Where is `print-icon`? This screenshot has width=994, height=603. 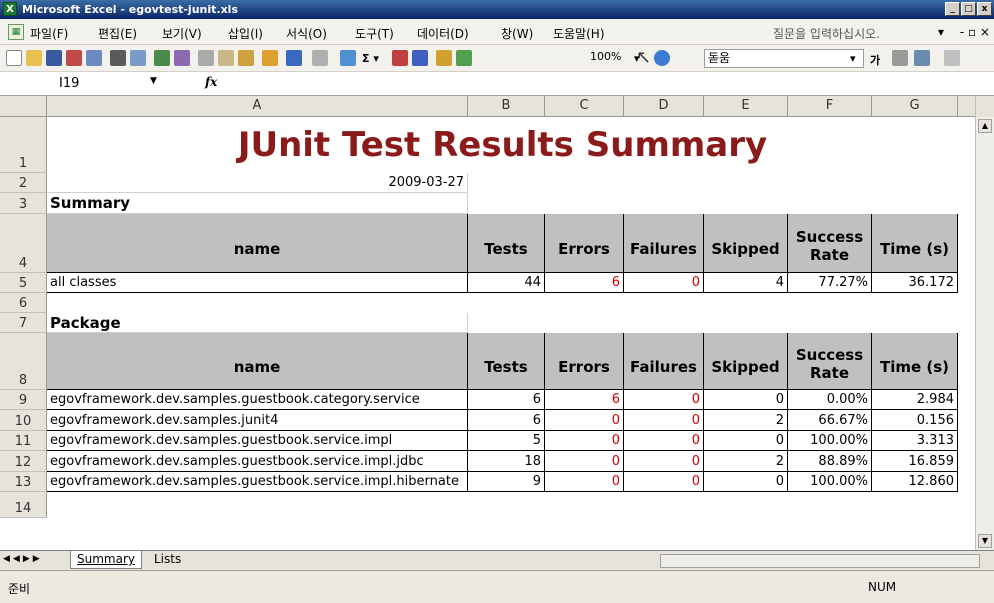 print-icon is located at coordinates (118, 58).